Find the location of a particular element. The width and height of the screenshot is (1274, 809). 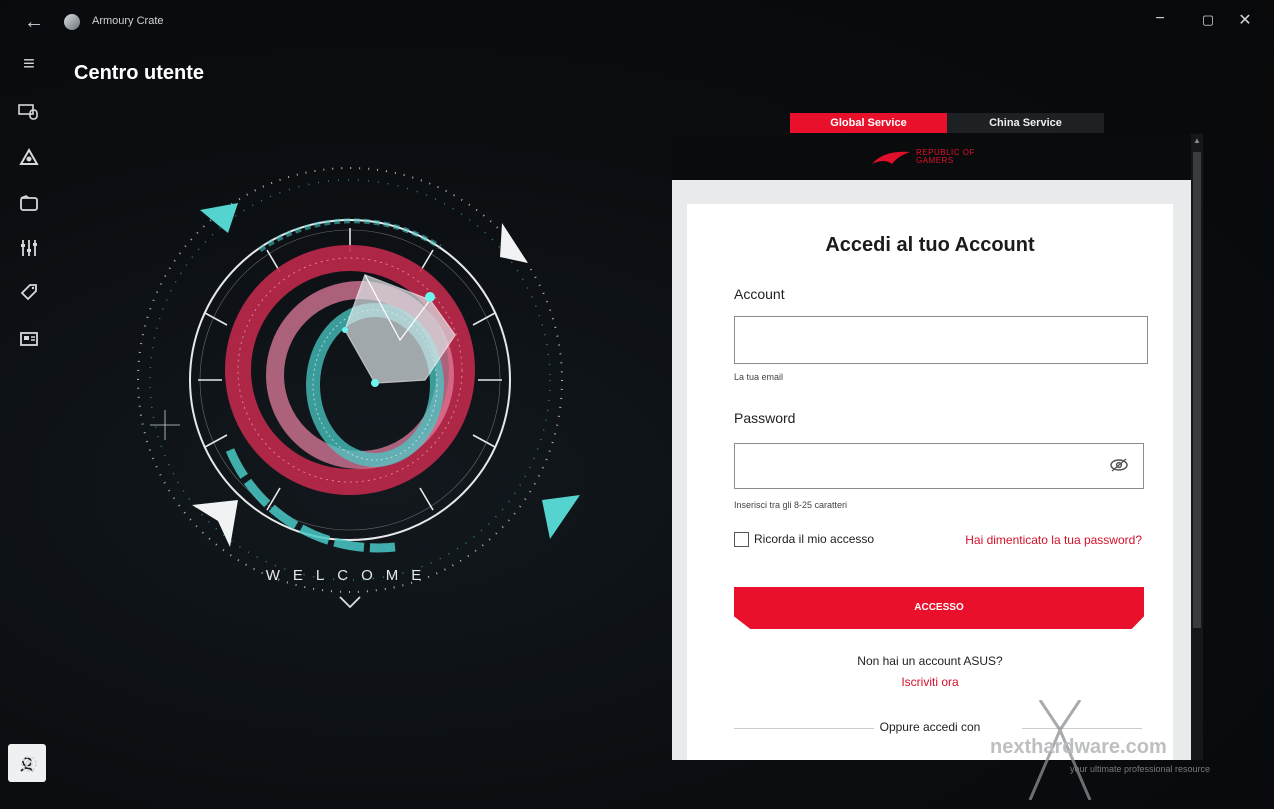

armoury-crate-logo-icon is located at coordinates (72, 22).